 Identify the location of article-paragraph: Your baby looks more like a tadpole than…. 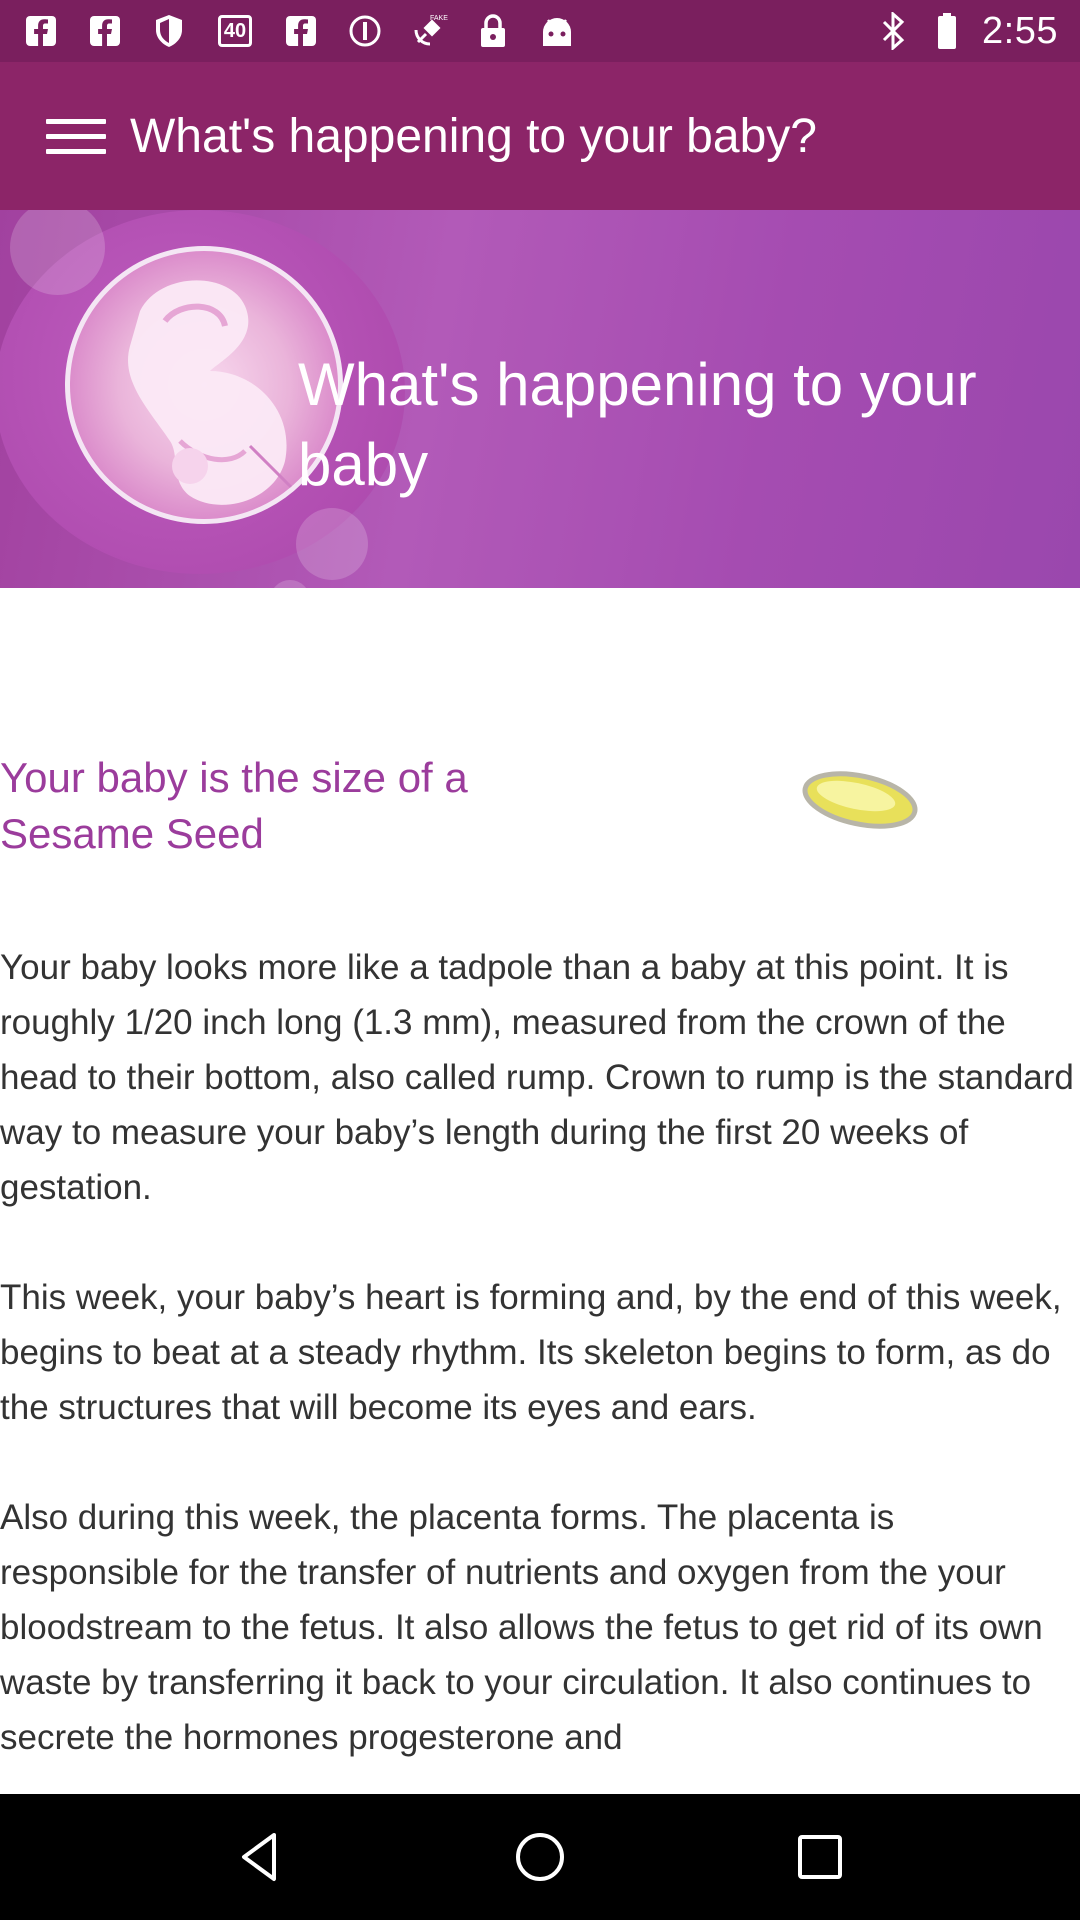
(537, 1077).